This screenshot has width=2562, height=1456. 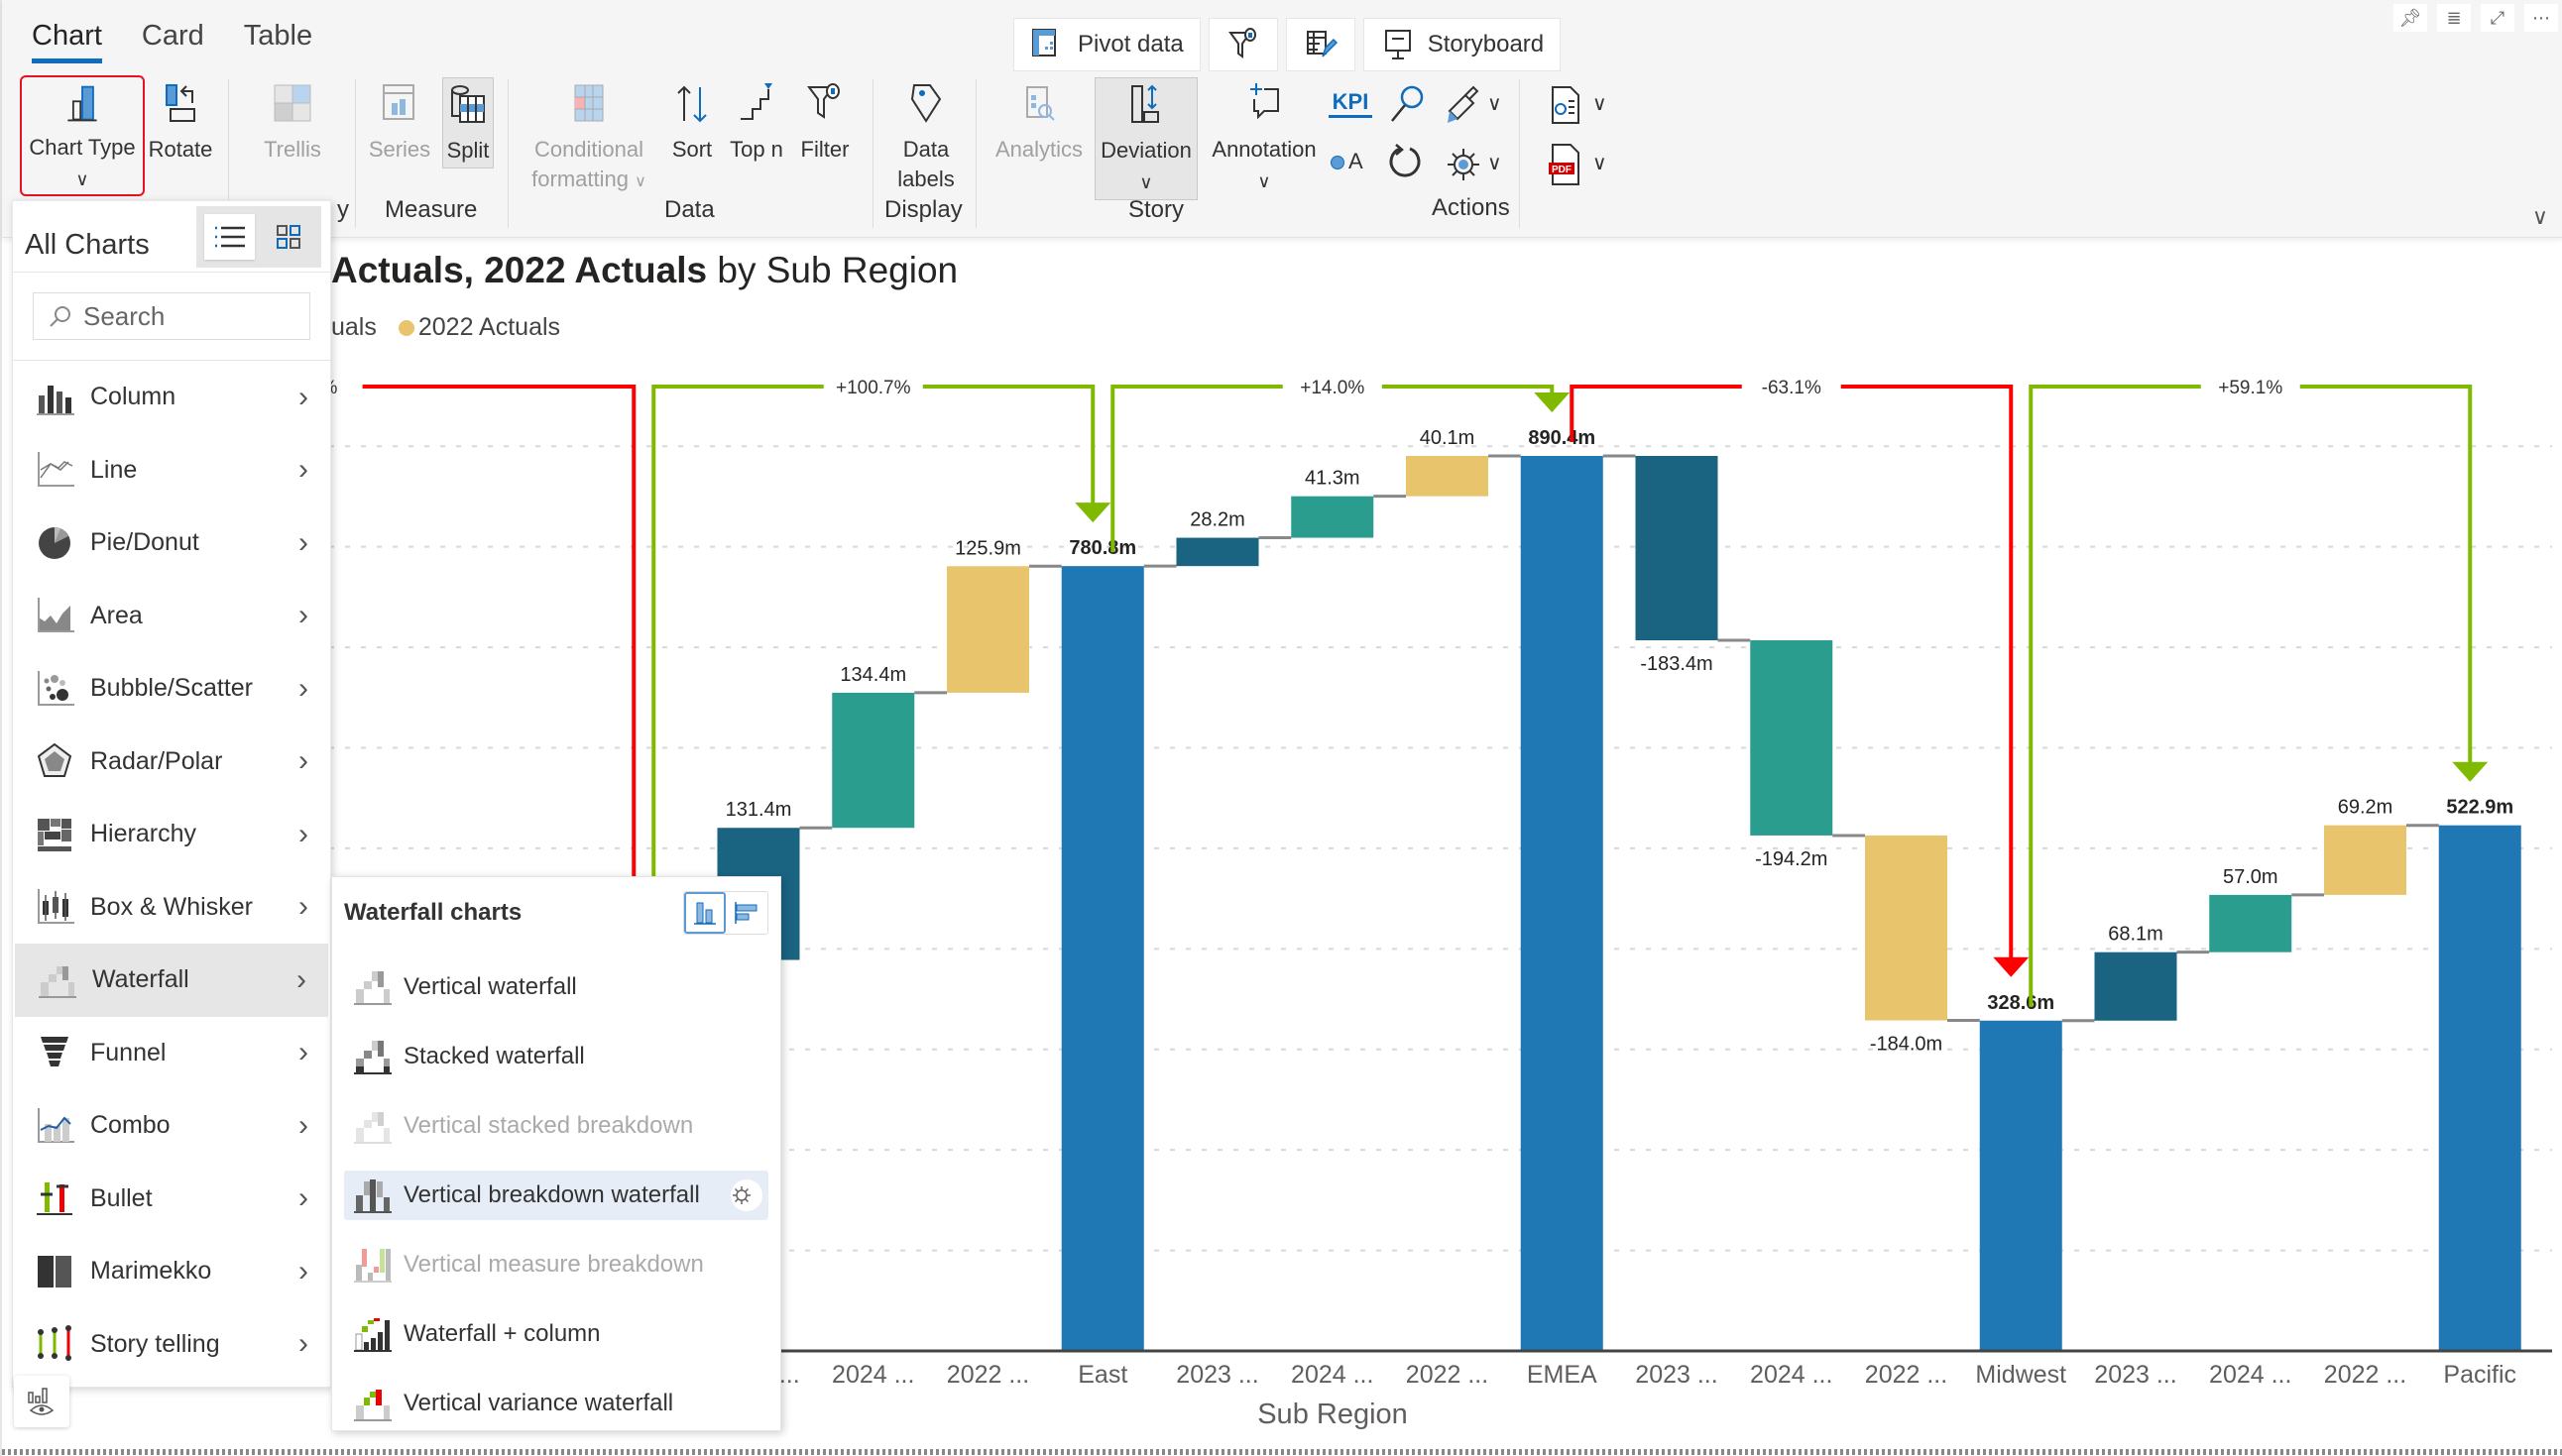 I want to click on sort-button: Sort, so click(x=692, y=123).